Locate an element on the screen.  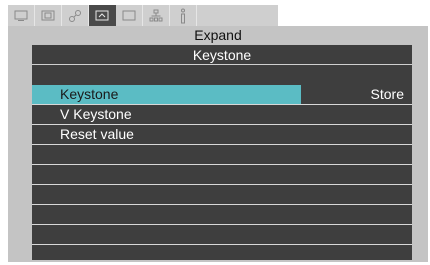
tab-picture is located at coordinates (21, 15).